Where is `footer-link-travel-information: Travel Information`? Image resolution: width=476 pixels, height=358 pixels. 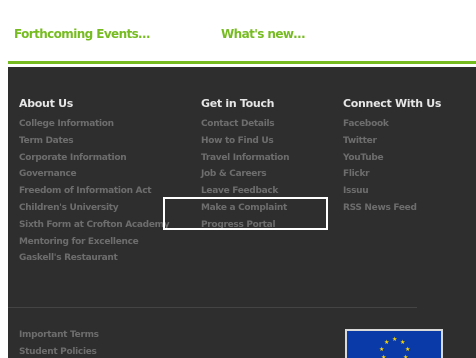 footer-link-travel-information: Travel Information is located at coordinates (245, 160).